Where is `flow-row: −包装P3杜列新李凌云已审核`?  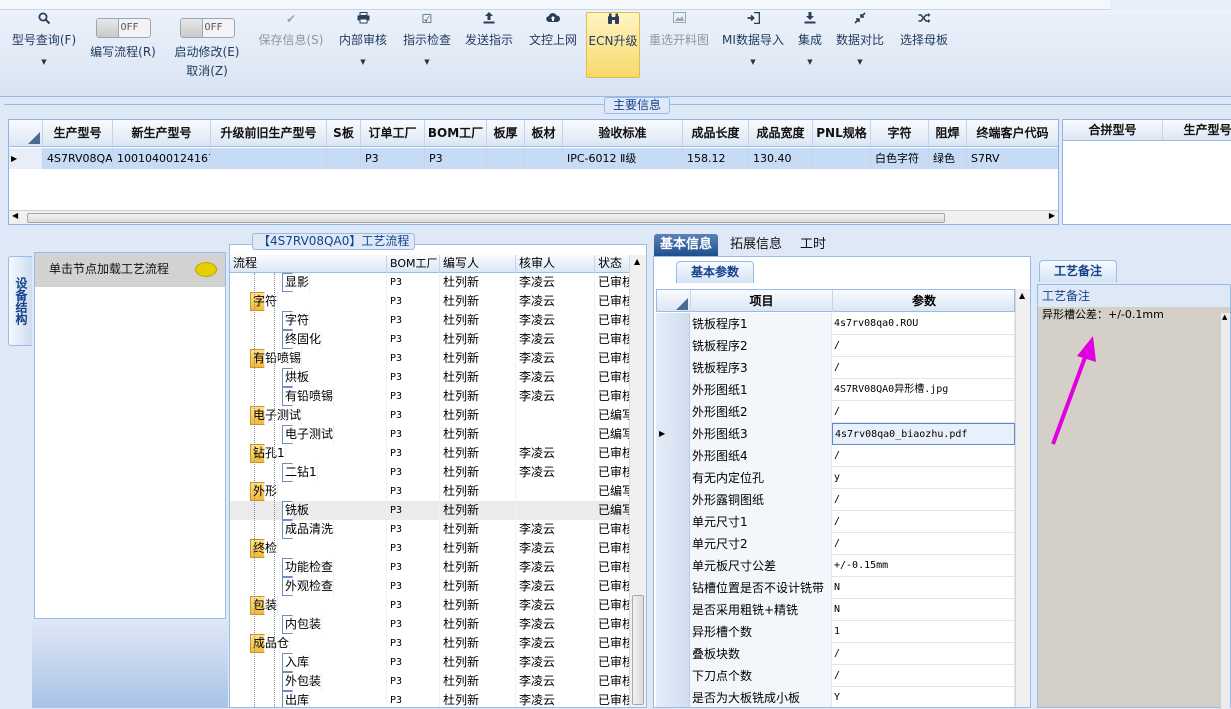
flow-row: −包装P3杜列新李凌云已审核 is located at coordinates (430, 605).